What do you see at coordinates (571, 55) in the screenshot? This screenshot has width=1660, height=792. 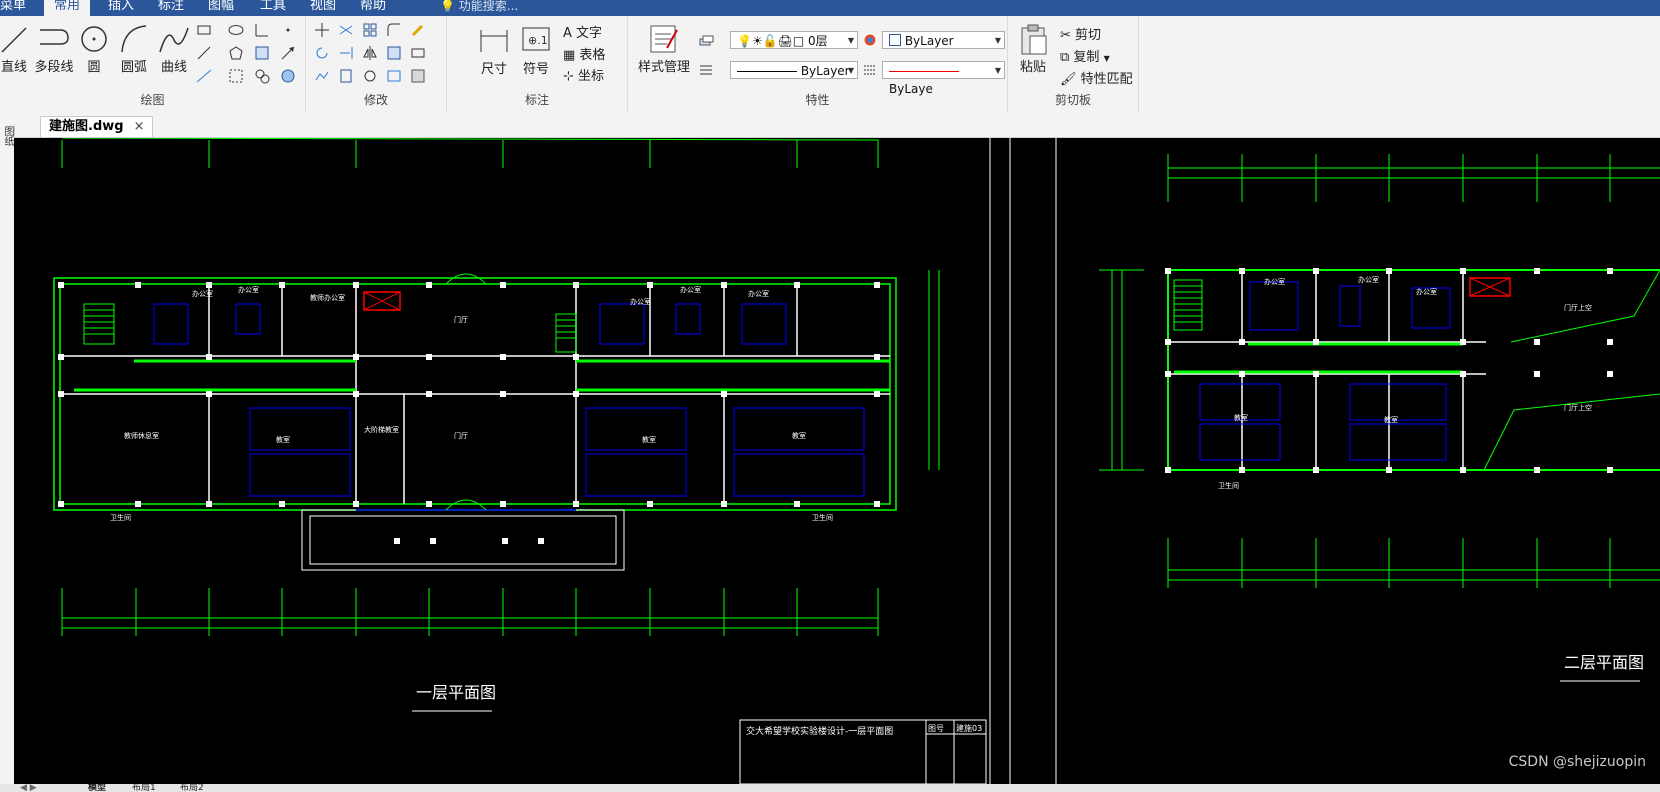 I see `table-icon: ▦` at bounding box center [571, 55].